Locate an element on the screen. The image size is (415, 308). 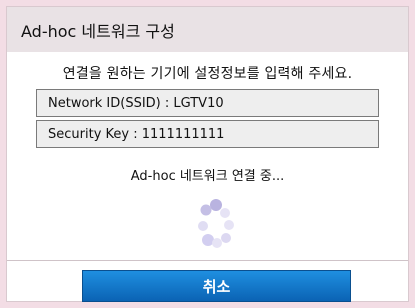
loading-spinner-icon is located at coordinates (216, 223).